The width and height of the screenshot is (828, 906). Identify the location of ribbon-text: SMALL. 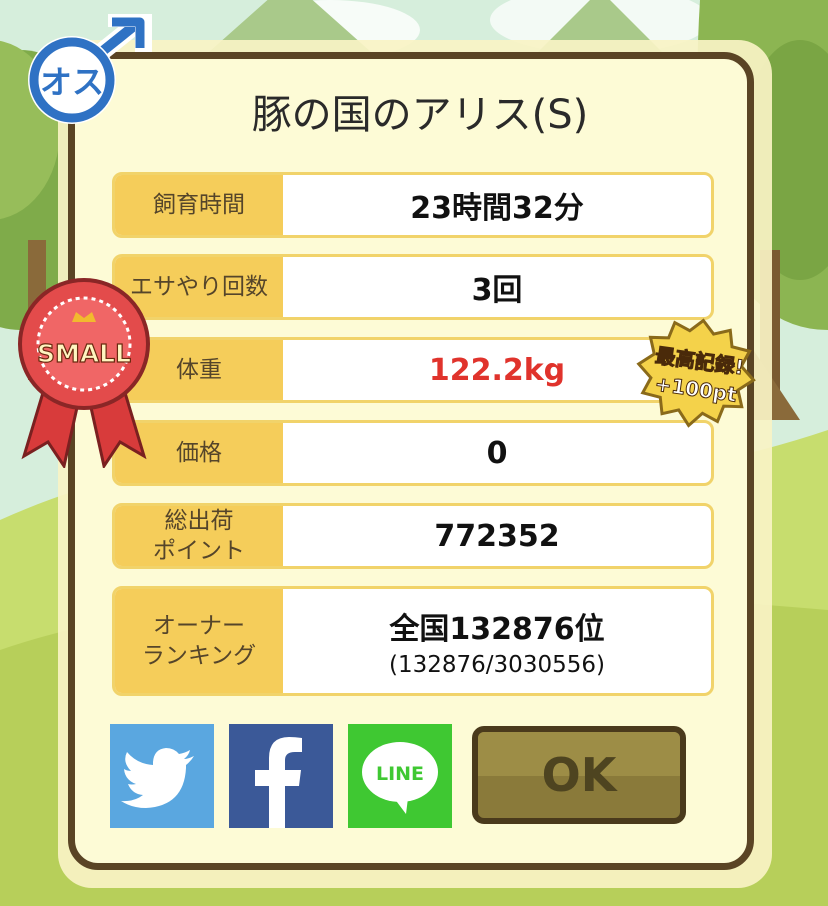
(84, 353).